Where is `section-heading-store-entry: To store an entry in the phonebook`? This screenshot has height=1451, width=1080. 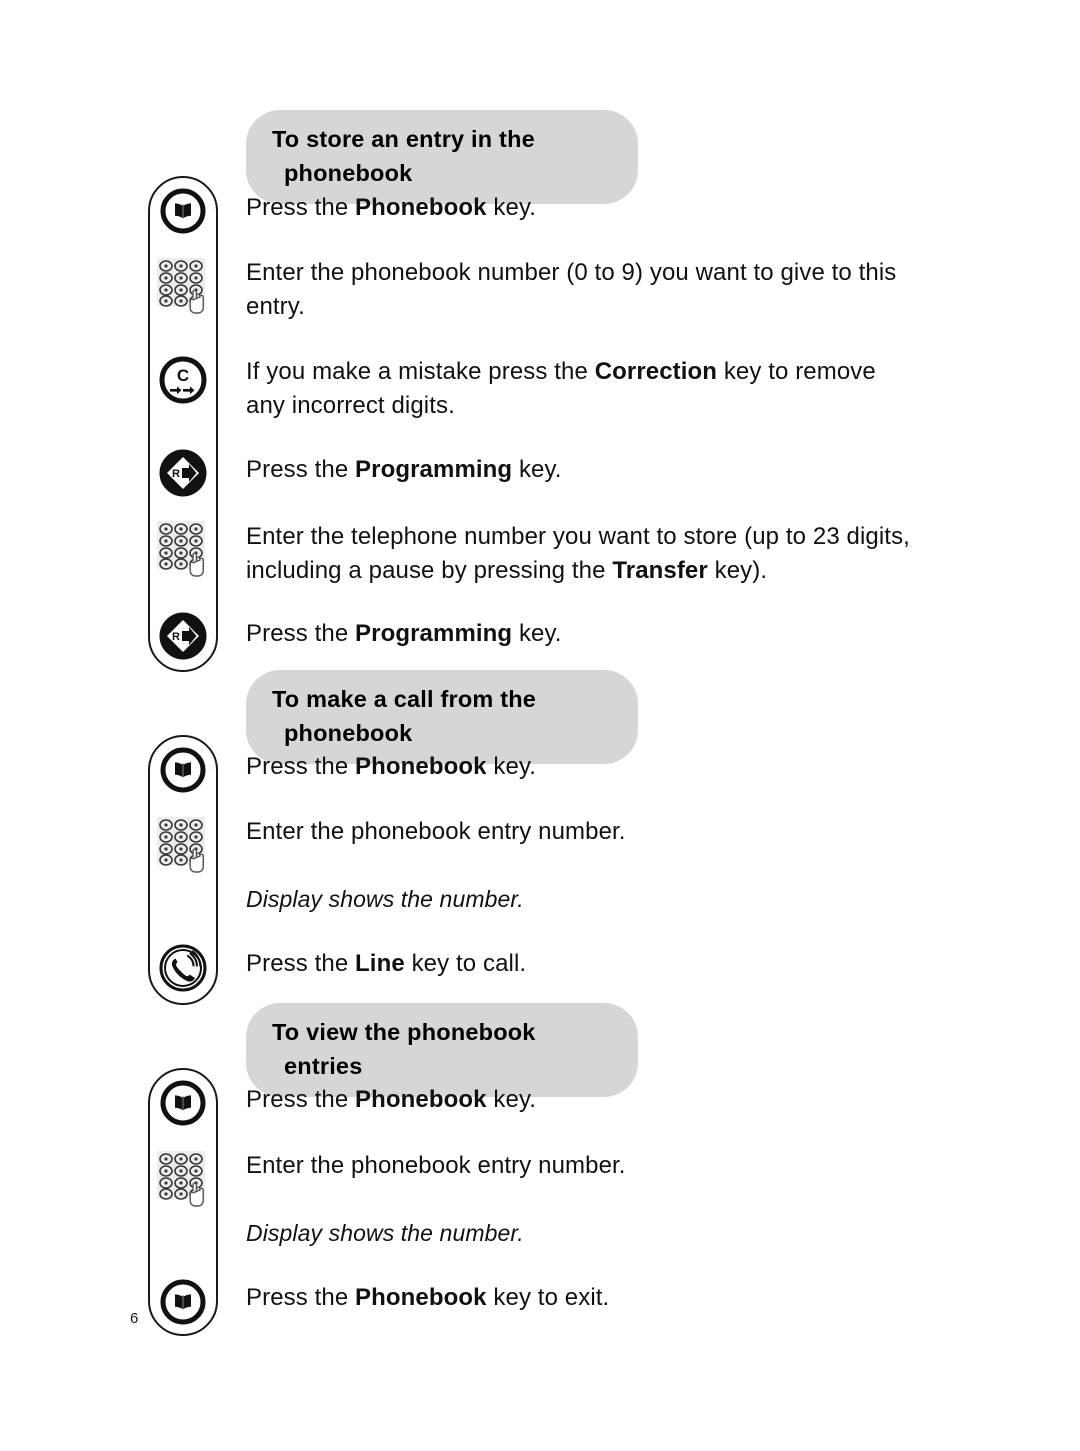
section-heading-store-entry: To store an entry in the phonebook is located at coordinates (442, 157).